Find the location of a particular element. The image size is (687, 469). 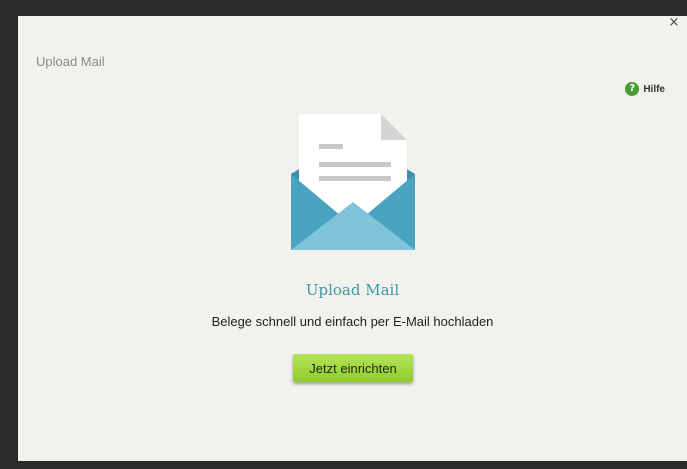

envelope-letter-icon is located at coordinates (353, 182).